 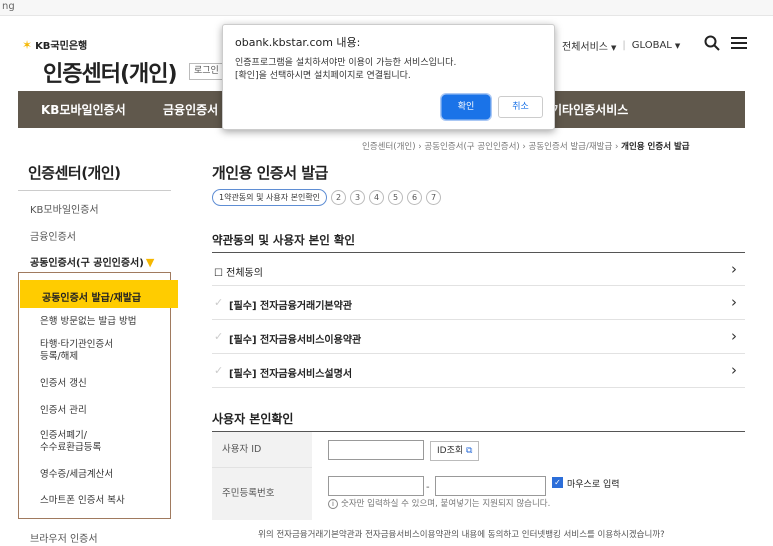 What do you see at coordinates (469, 451) in the screenshot?
I see `external-link-icon: ⧉` at bounding box center [469, 451].